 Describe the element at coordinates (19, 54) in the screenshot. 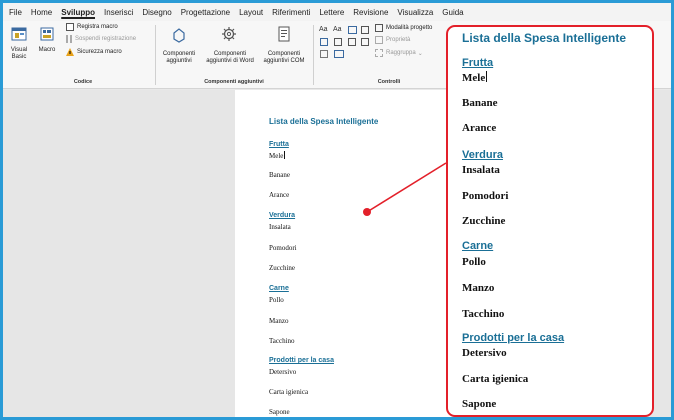

I see `visual-basic-button: Visual Basic` at that location.